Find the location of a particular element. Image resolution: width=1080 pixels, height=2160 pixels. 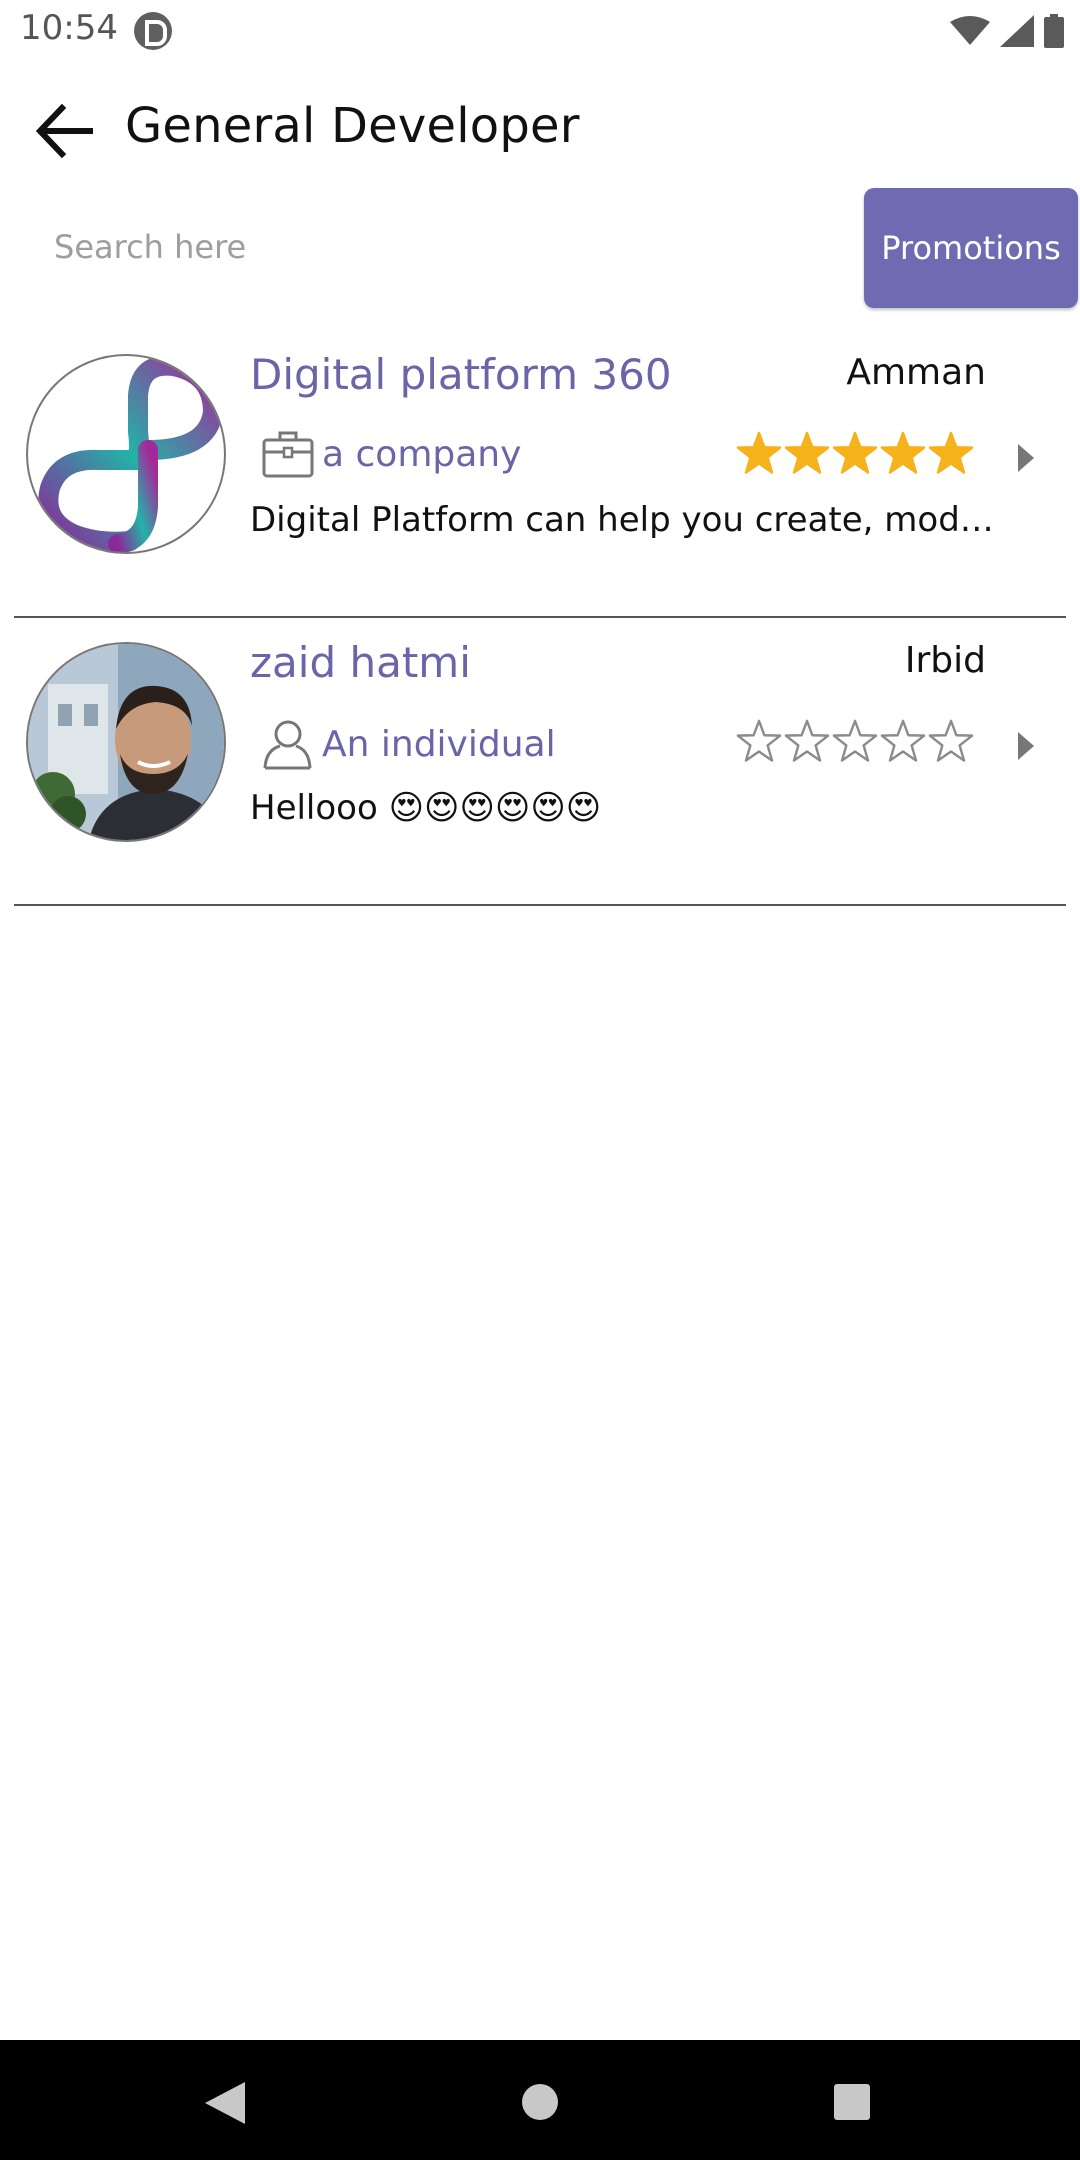

item-name: Digital platform 360 is located at coordinates (461, 374).